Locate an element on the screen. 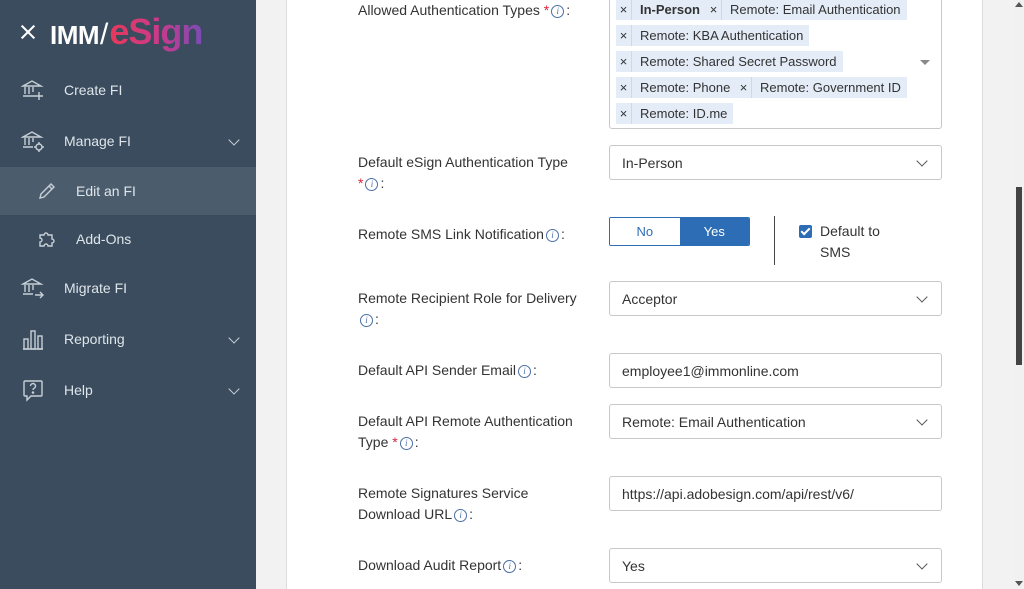 The image size is (1024, 589). sidebar-item-label: Help is located at coordinates (78, 390).